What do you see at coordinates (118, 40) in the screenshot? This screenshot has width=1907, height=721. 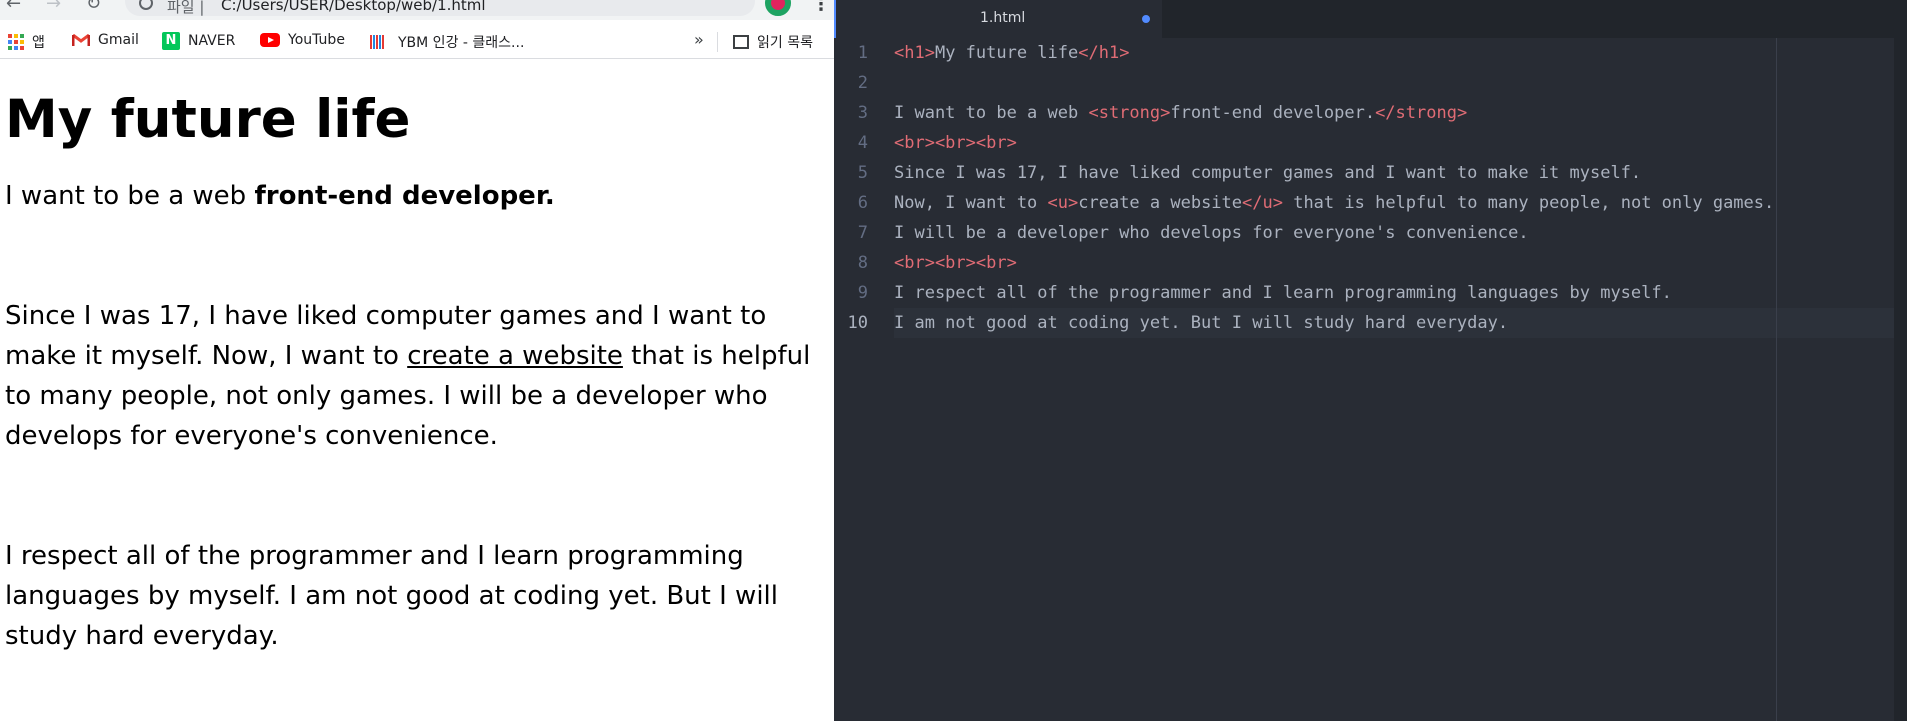 I see `bookmark-label: Gmail` at bounding box center [118, 40].